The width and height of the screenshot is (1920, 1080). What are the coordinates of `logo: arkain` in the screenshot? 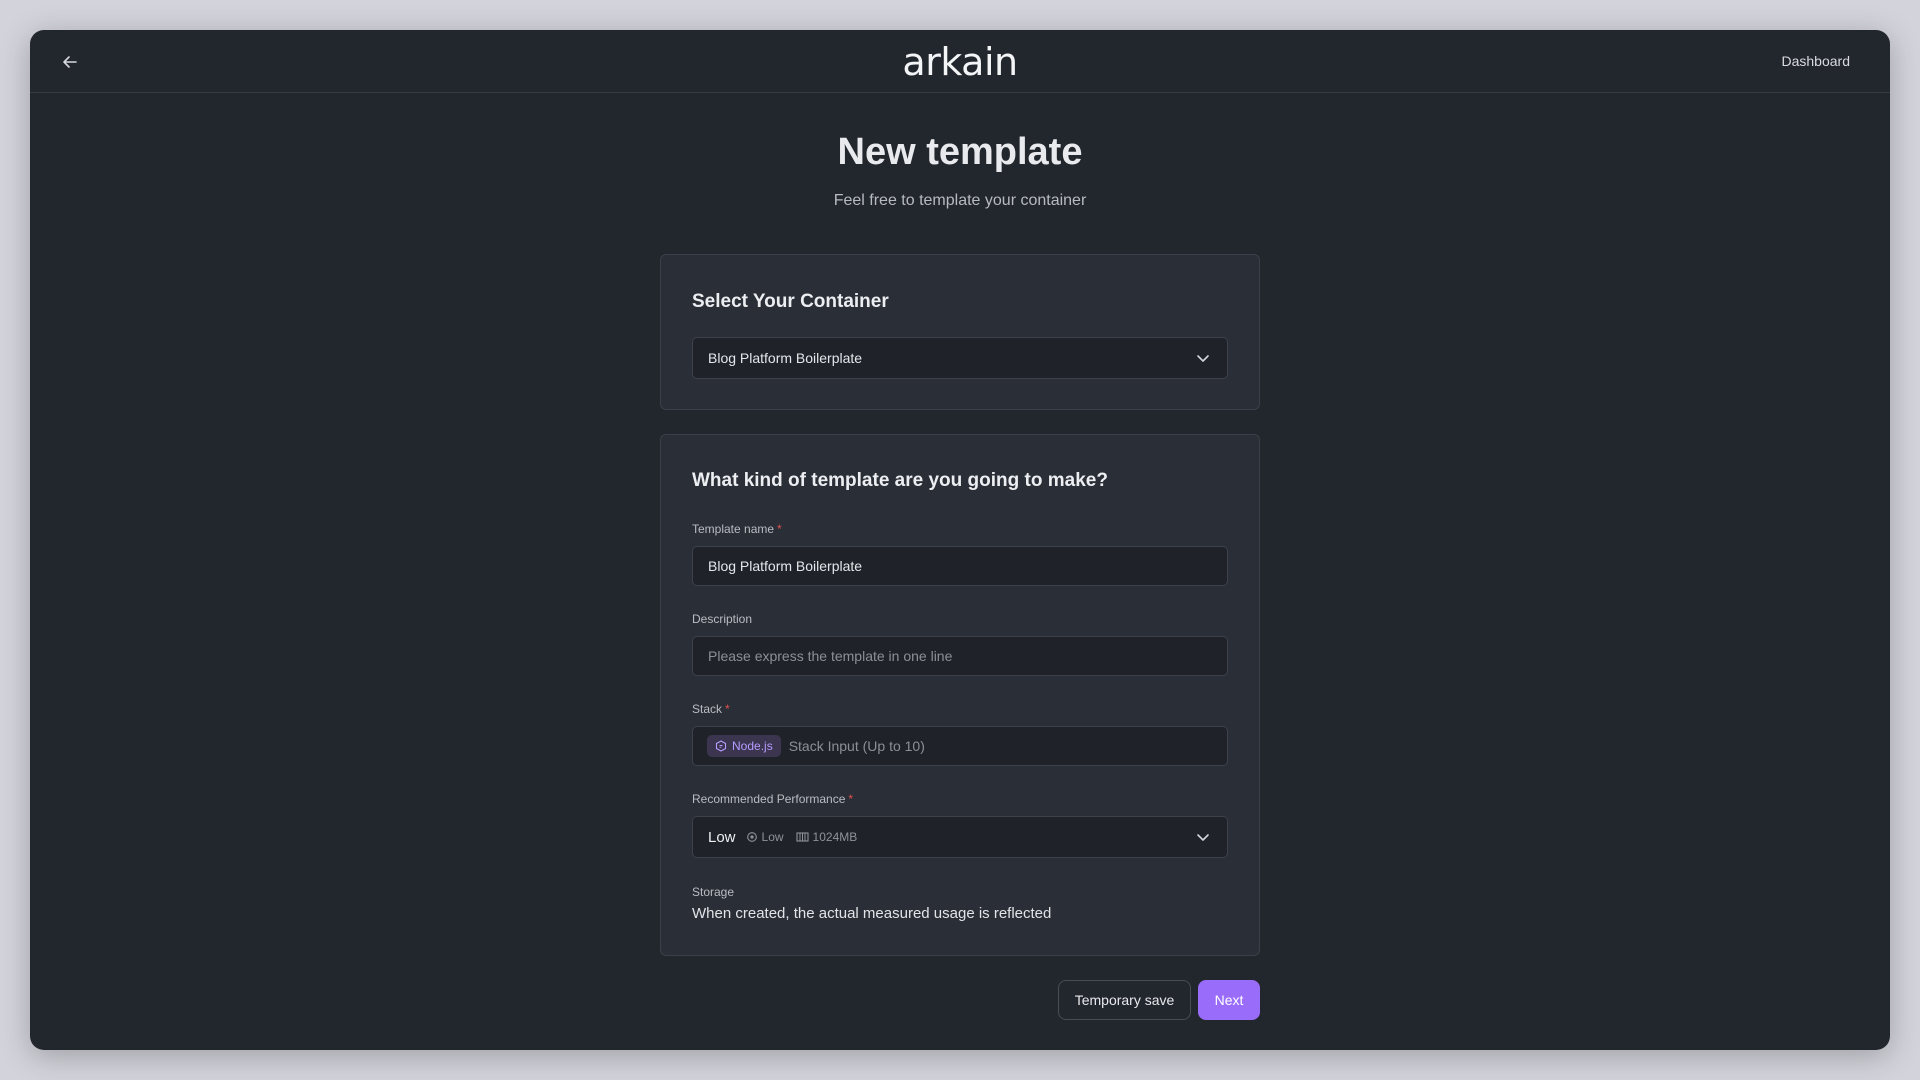 It's located at (960, 62).